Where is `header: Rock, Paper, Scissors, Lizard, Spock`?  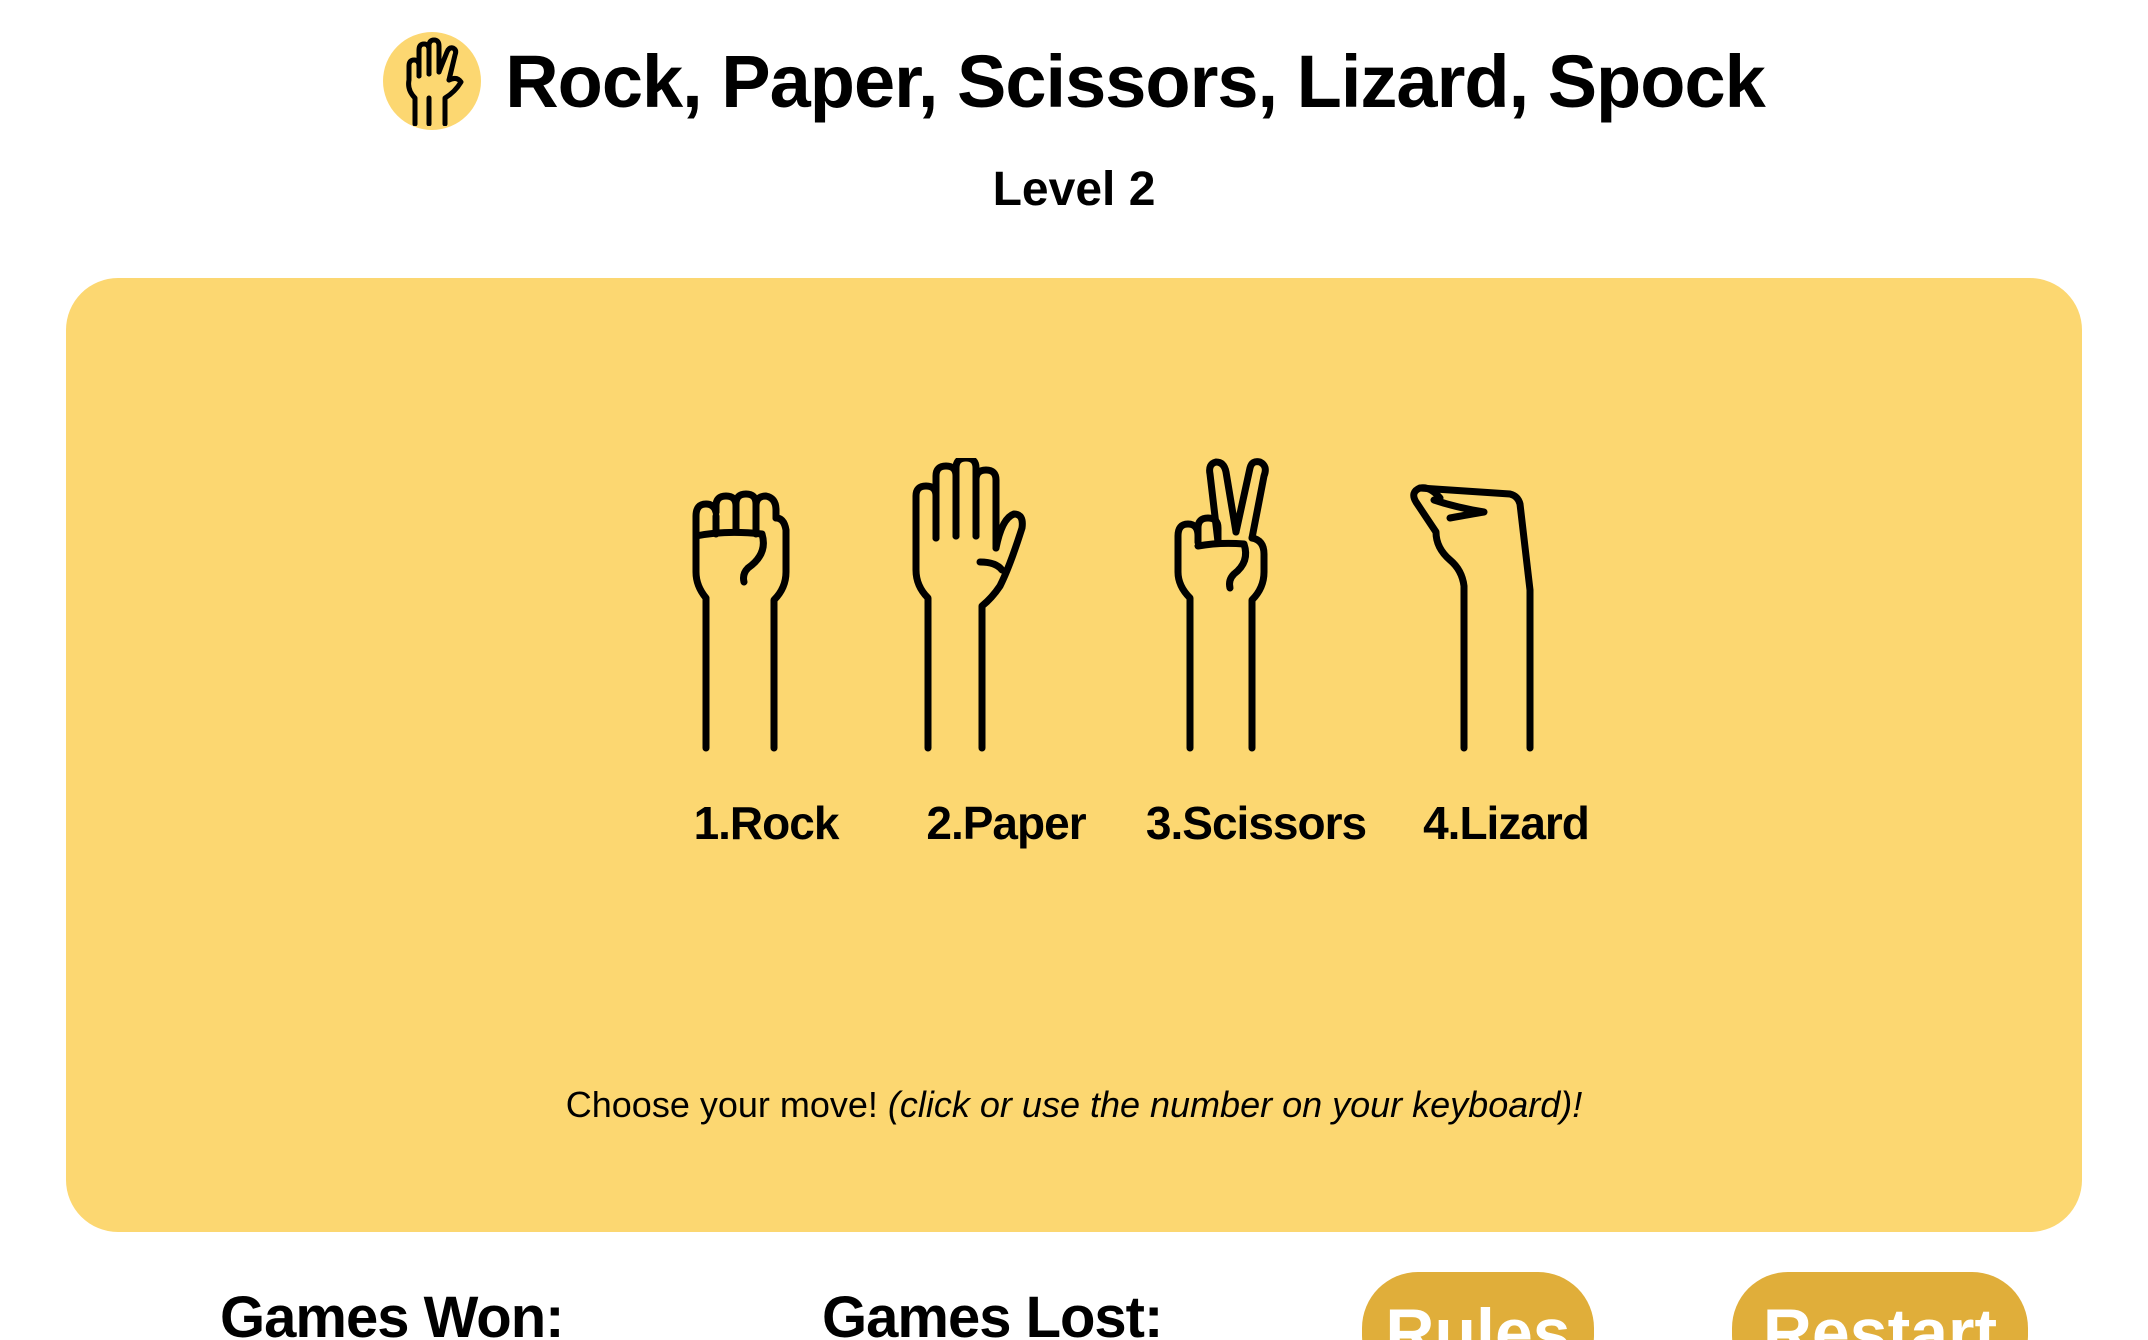
header: Rock, Paper, Scissors, Lizard, Spock is located at coordinates (1074, 81).